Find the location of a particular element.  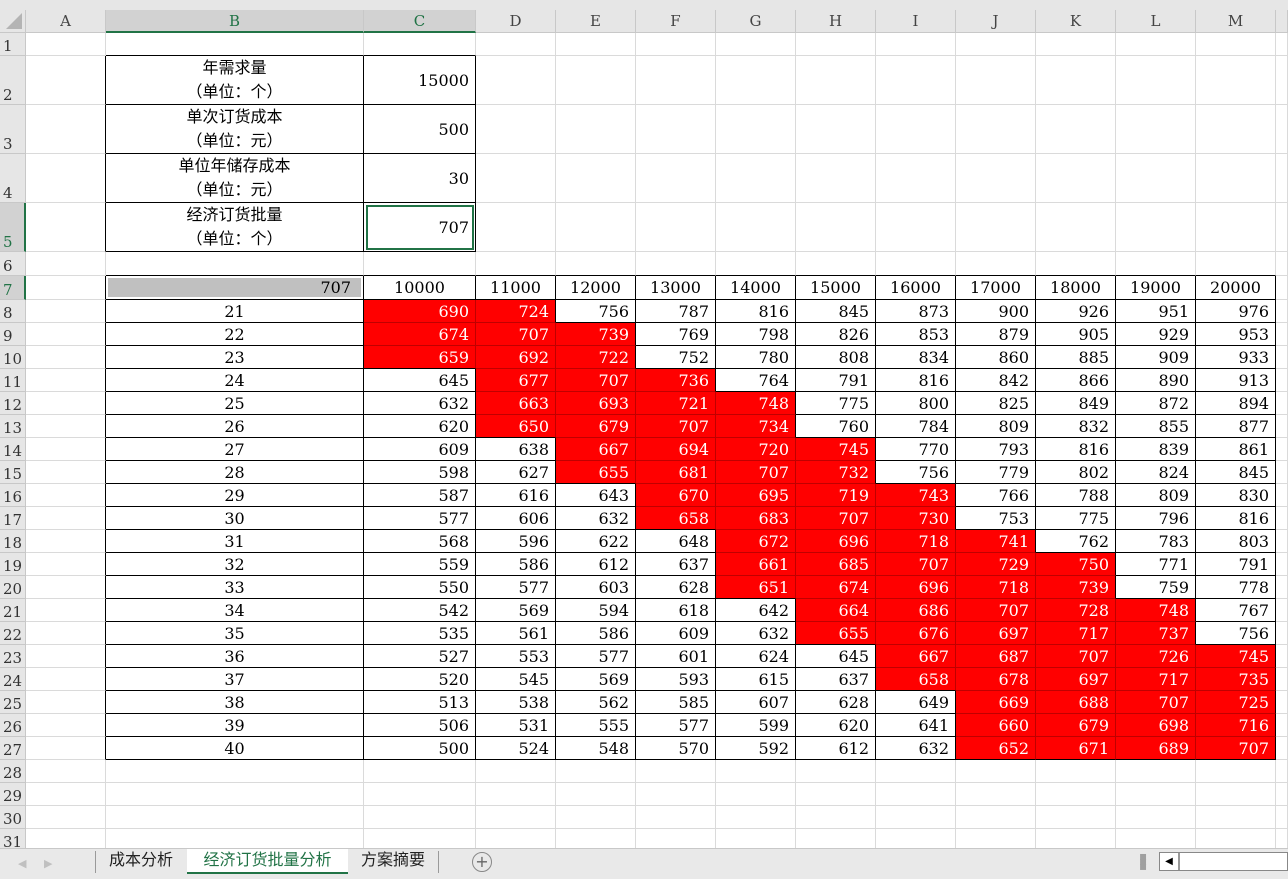

eoq-table-cell: 598 is located at coordinates (420, 472).